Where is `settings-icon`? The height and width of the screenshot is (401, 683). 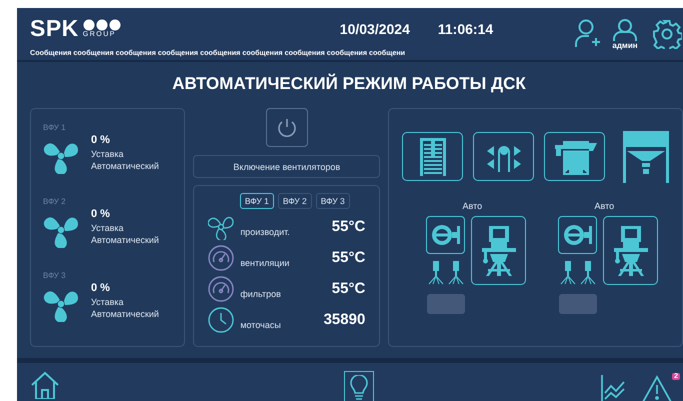 settings-icon is located at coordinates (667, 33).